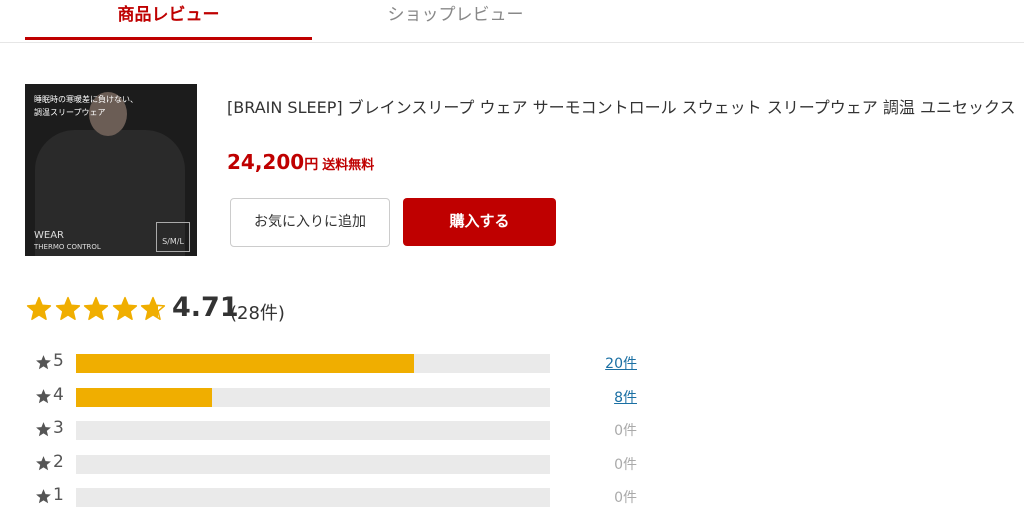  I want to click on tab-shop-reviews: ショップレビュー, so click(455, 20).